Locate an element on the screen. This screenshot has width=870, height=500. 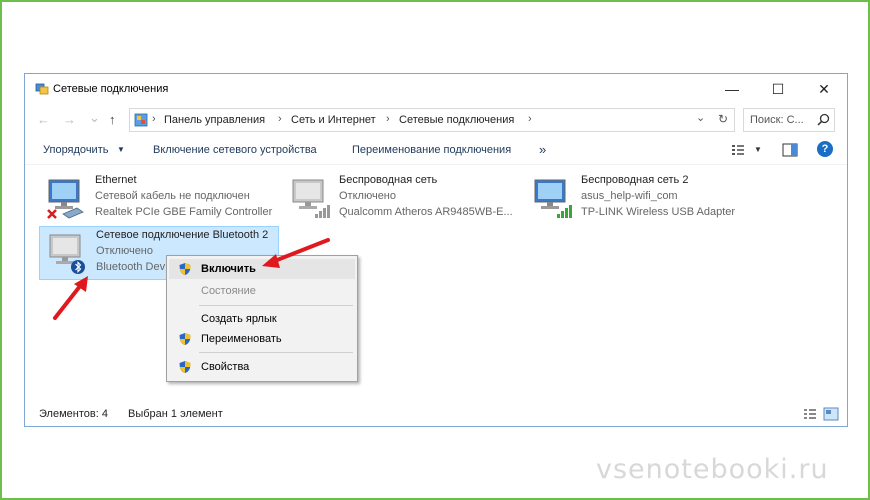
monitor-bluetooth-icon is located at coordinates (67, 254).